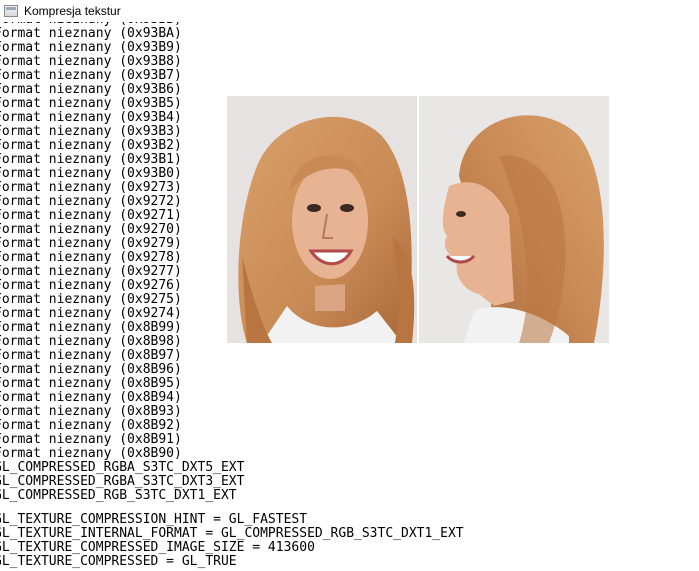 The height and width of the screenshot is (571, 699). Describe the element at coordinates (154, 519) in the screenshot. I see `texture-info-line: GL_TEXTURE_COMPRESSION_HINT = GL_FASTEST` at that location.